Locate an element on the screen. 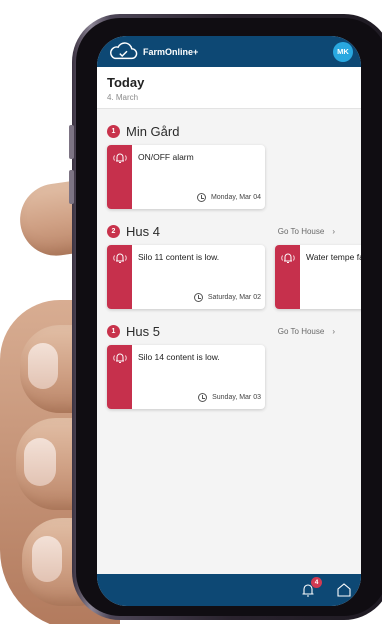 The height and width of the screenshot is (624, 382). page-title: Today is located at coordinates (126, 82).